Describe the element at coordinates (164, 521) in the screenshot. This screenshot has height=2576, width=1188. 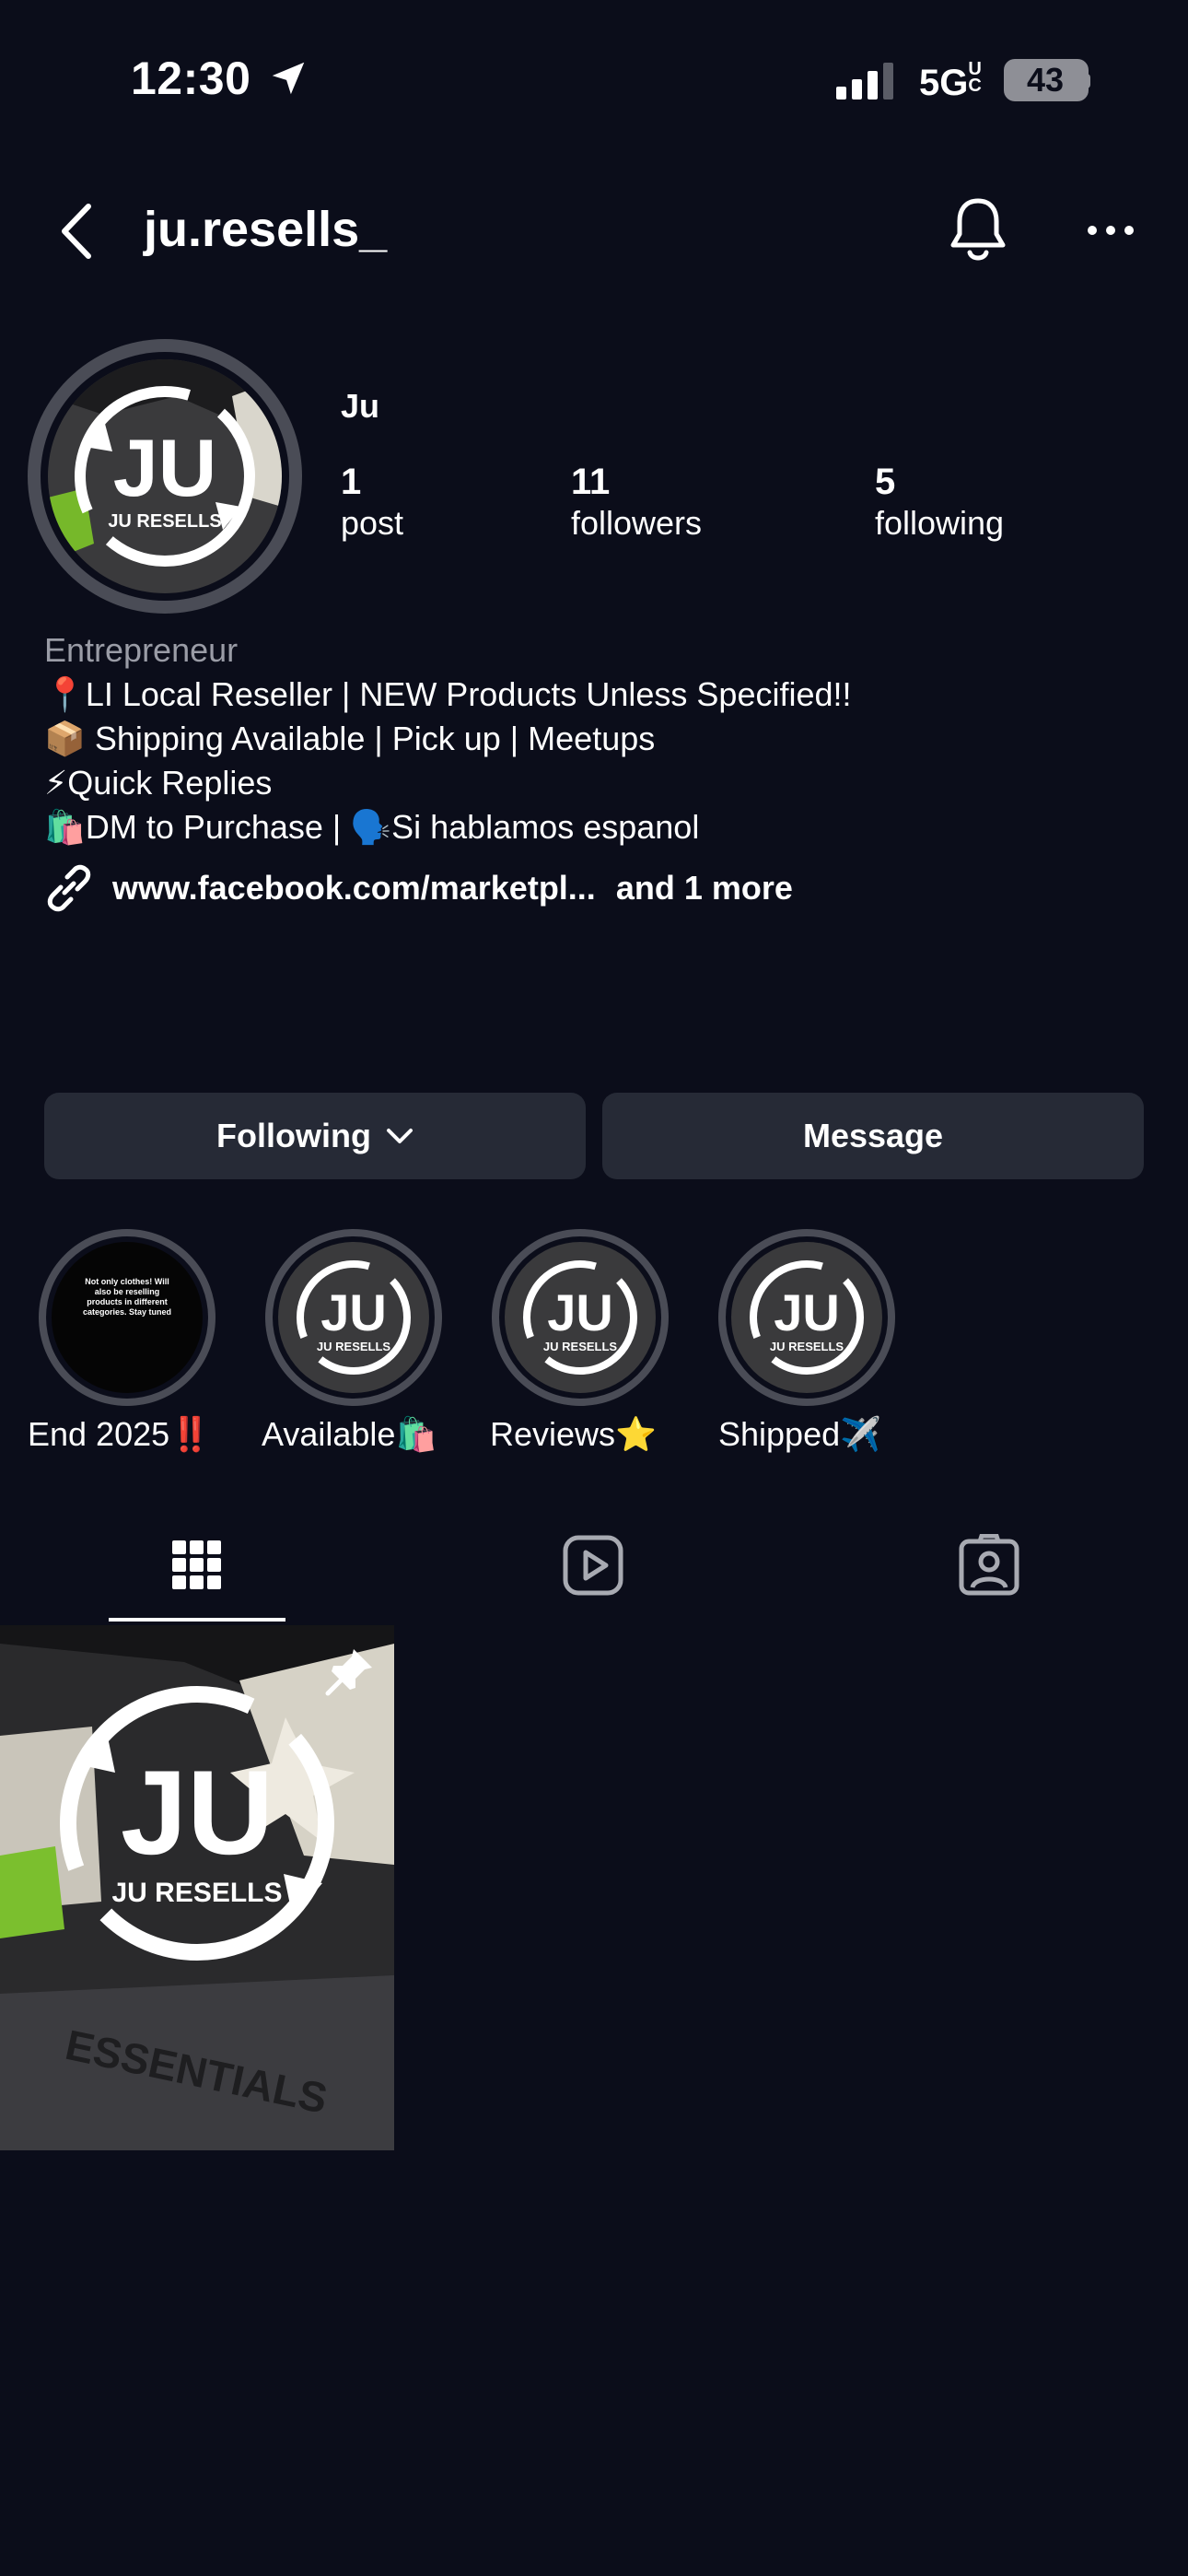
I see `avatar-logo-subtext: JU RESELLS` at that location.